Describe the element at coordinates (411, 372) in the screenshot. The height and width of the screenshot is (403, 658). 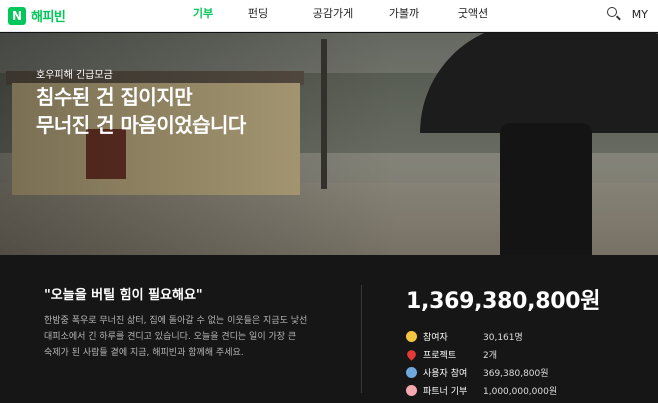
I see `user-icon` at that location.